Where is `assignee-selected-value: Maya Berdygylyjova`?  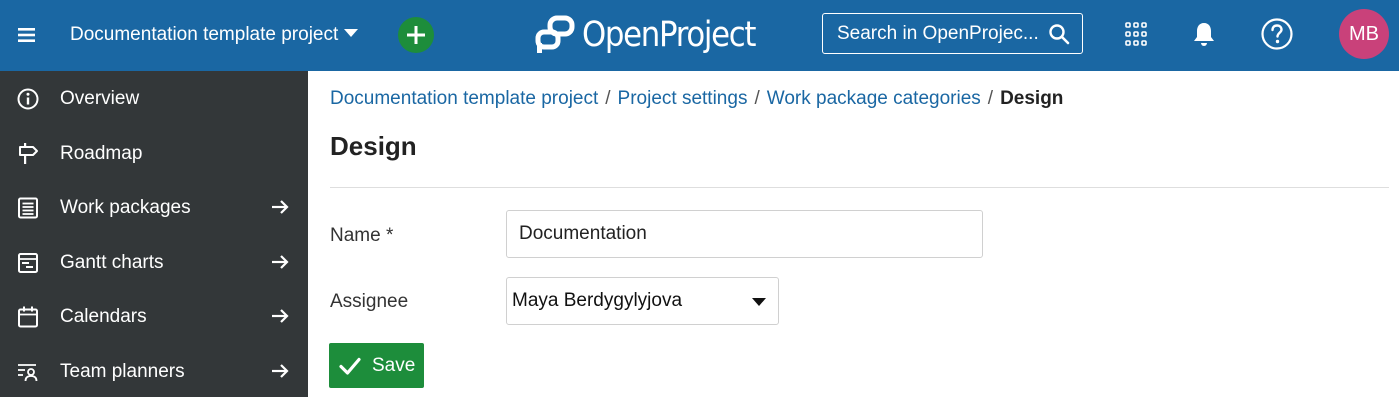 assignee-selected-value: Maya Berdygylyjova is located at coordinates (597, 300).